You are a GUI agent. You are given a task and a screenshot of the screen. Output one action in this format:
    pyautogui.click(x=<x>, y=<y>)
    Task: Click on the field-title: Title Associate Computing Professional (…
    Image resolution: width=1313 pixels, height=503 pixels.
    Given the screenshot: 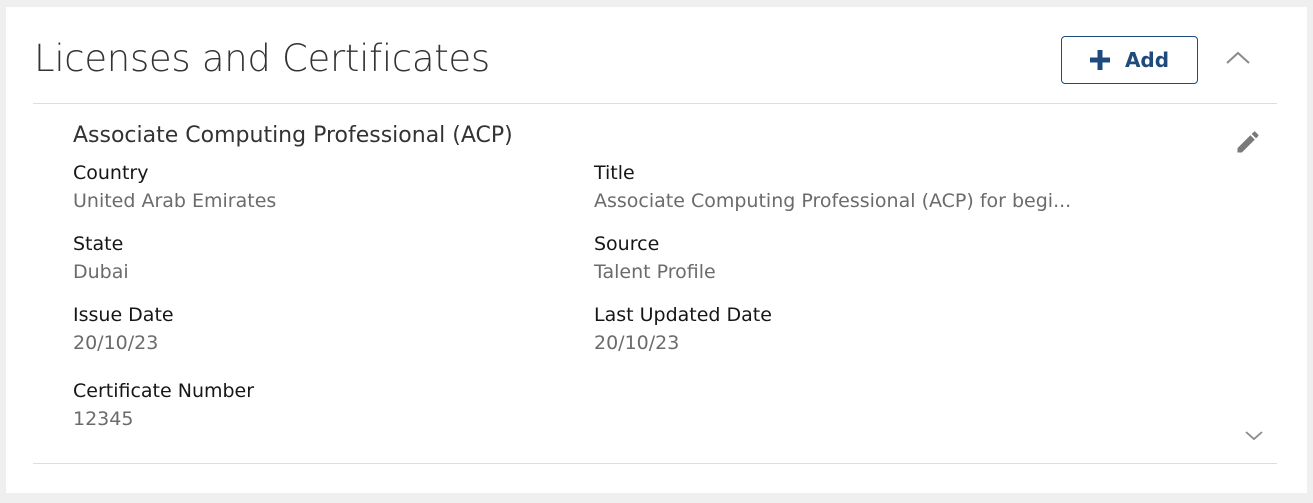 What is the action you would take?
    pyautogui.click(x=844, y=187)
    